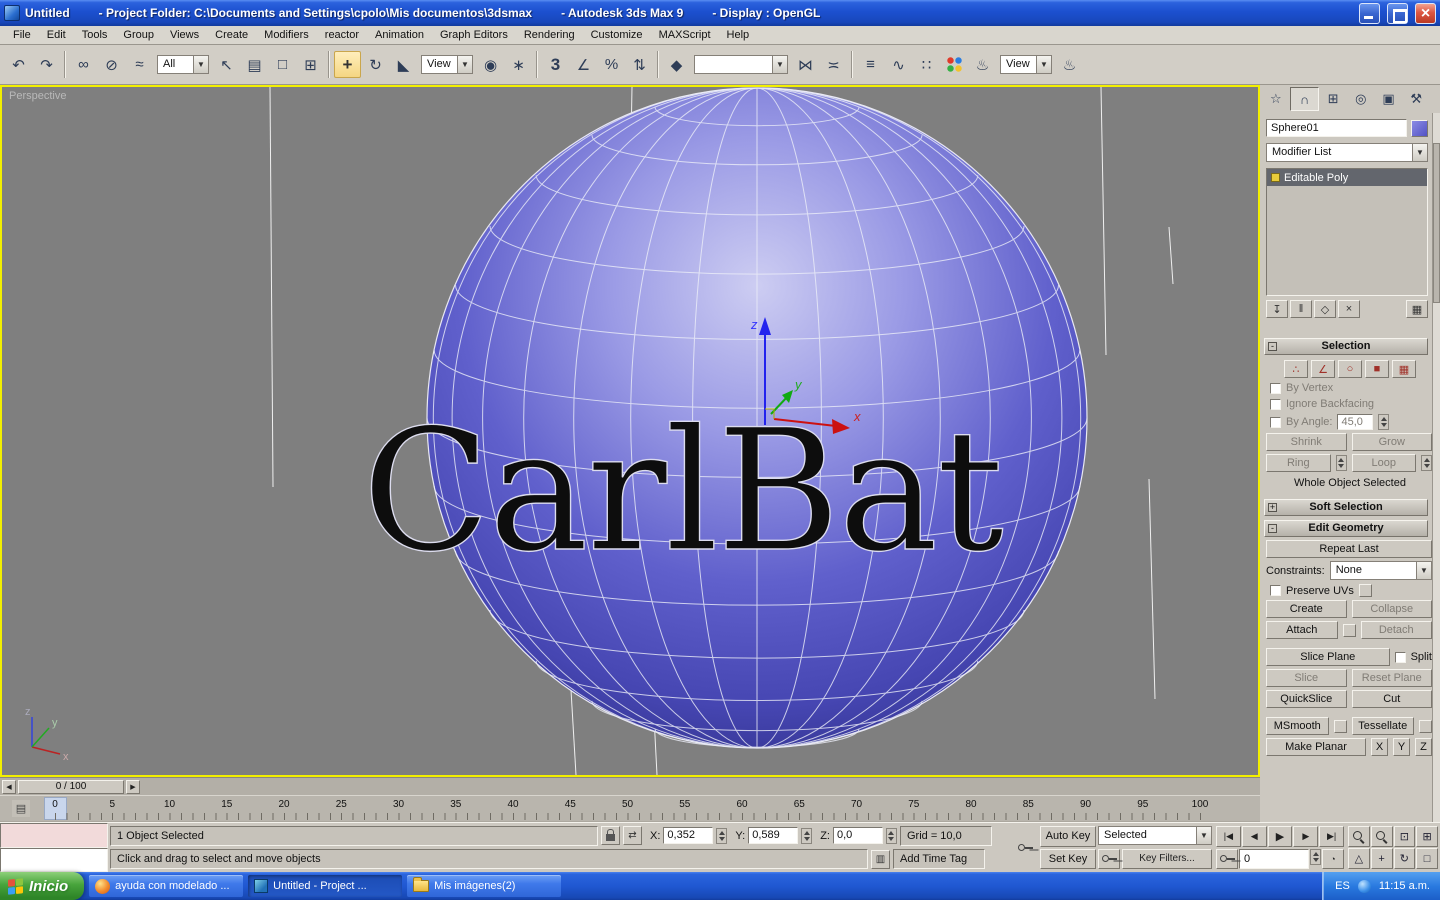 Image resolution: width=1440 pixels, height=900 pixels. What do you see at coordinates (1391, 678) in the screenshot?
I see `reset-plane-button: Reset Plane` at bounding box center [1391, 678].